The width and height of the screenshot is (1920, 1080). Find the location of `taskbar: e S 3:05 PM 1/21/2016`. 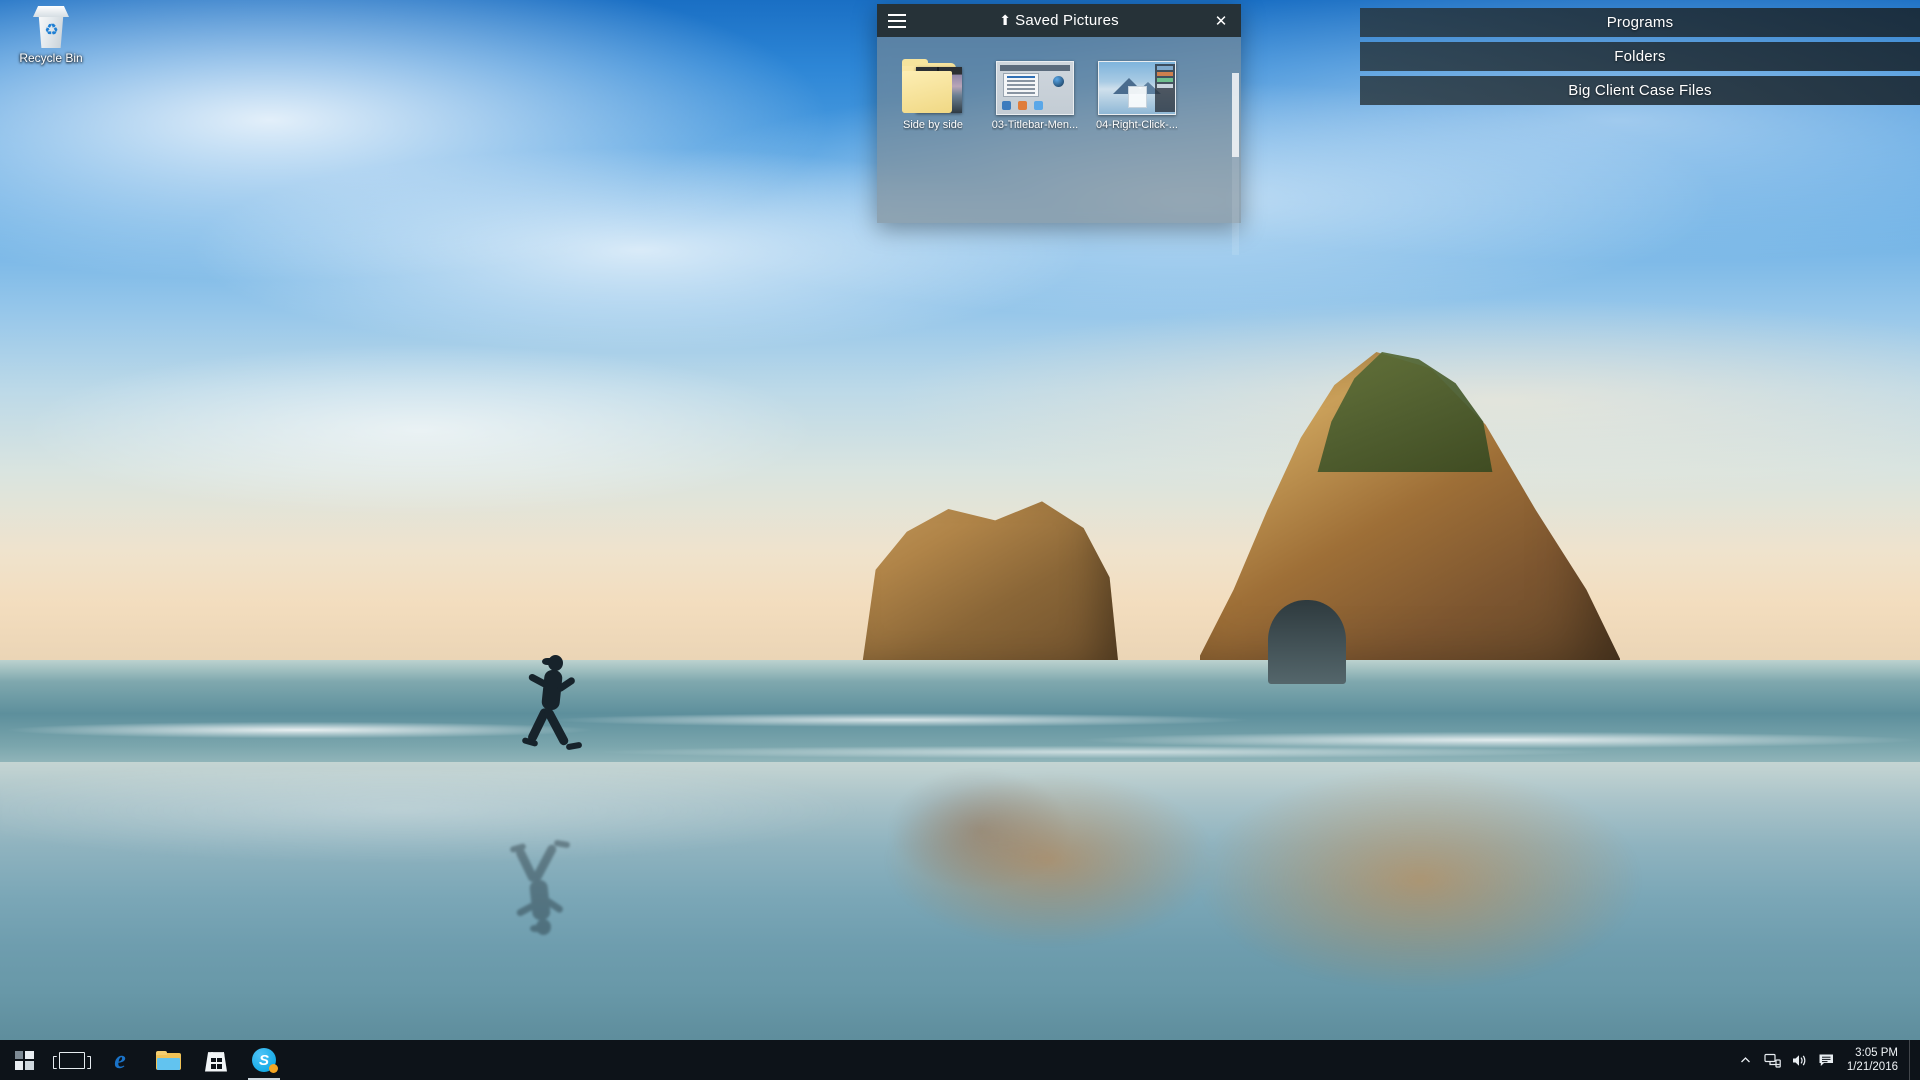

taskbar: e S 3:05 PM 1/21/2016 is located at coordinates (960, 1060).